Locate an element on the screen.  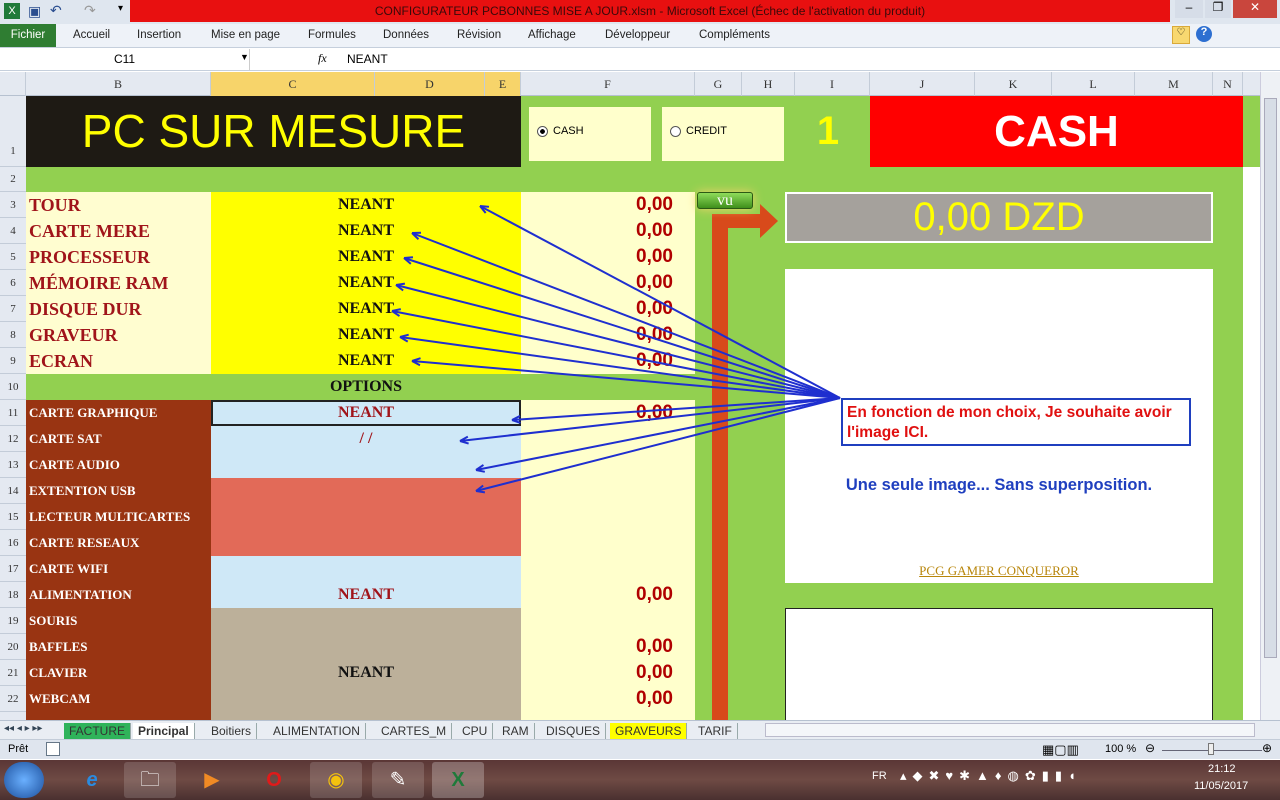
row-header-2: 2 is located at coordinates (13, 179).